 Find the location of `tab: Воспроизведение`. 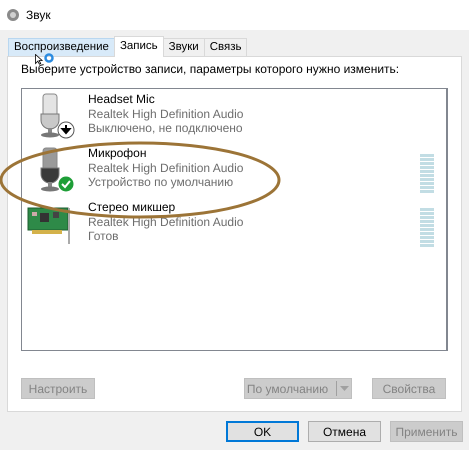

tab: Воспроизведение is located at coordinates (61, 47).